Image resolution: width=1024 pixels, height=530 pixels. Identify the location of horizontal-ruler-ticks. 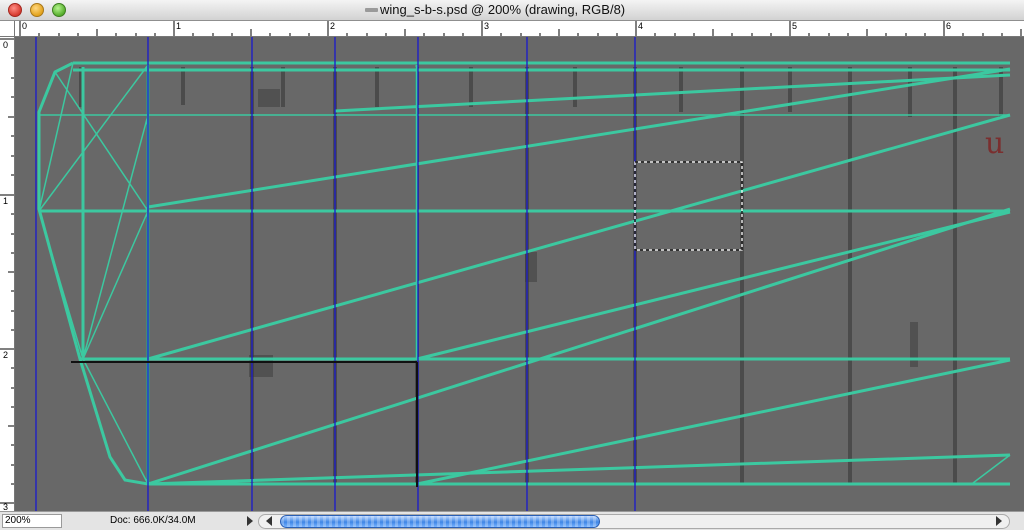
(520, 28).